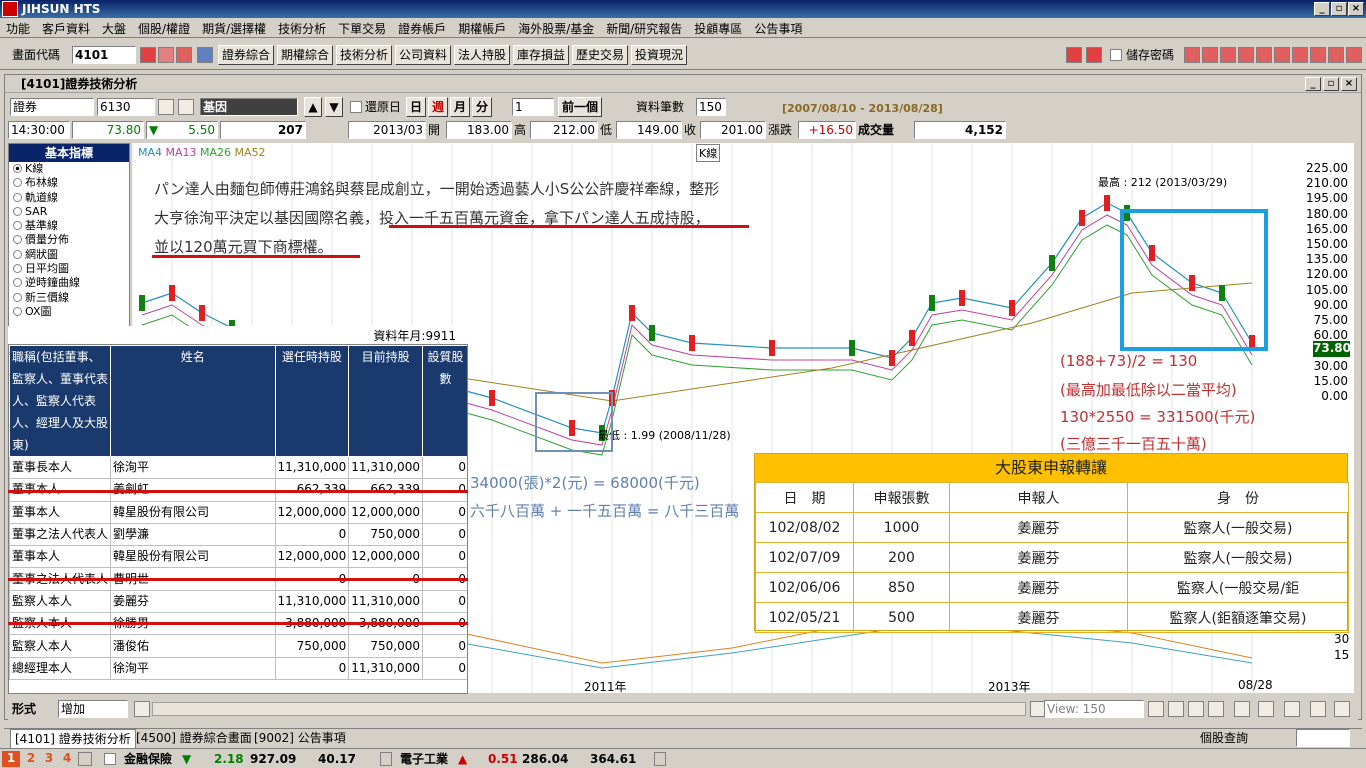 The height and width of the screenshot is (768, 1366). Describe the element at coordinates (1323, 738) in the screenshot. I see `stock-query-input` at that location.